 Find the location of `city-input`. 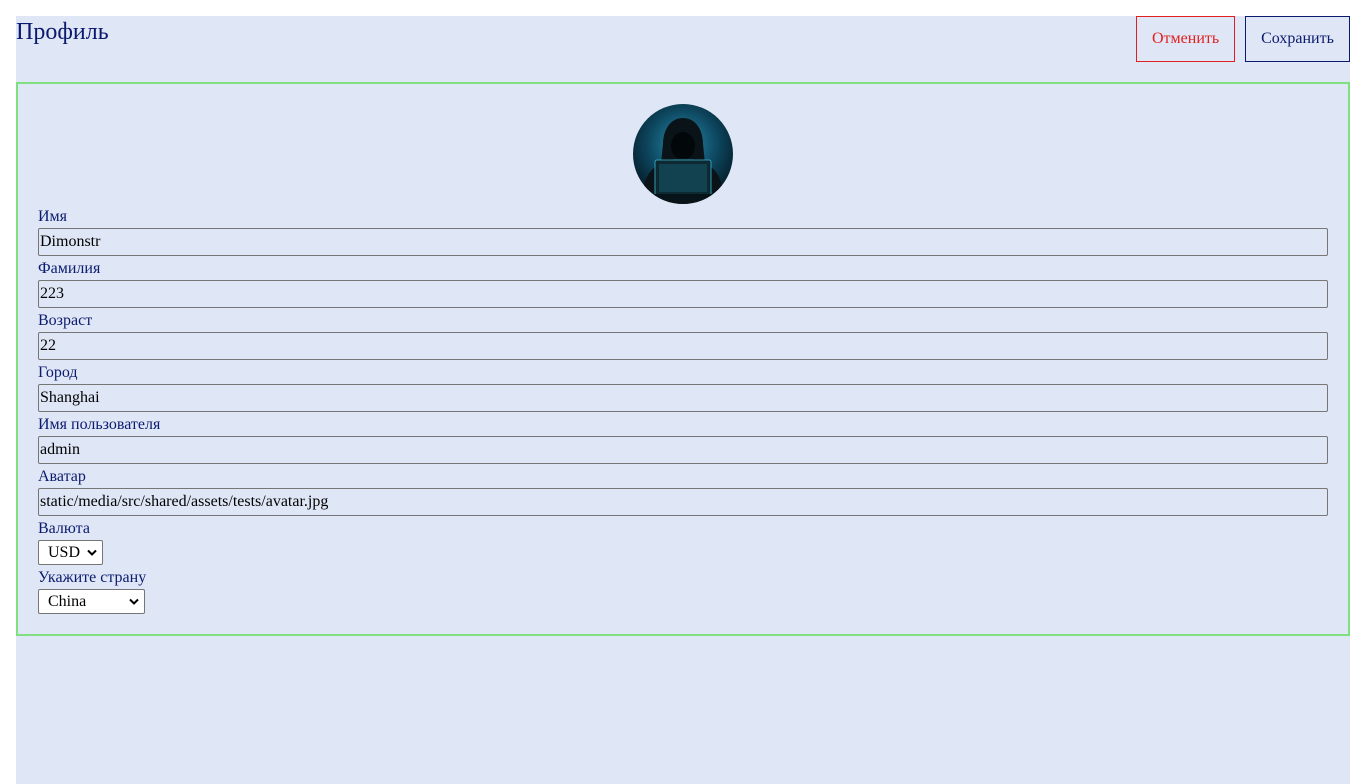

city-input is located at coordinates (683, 398).